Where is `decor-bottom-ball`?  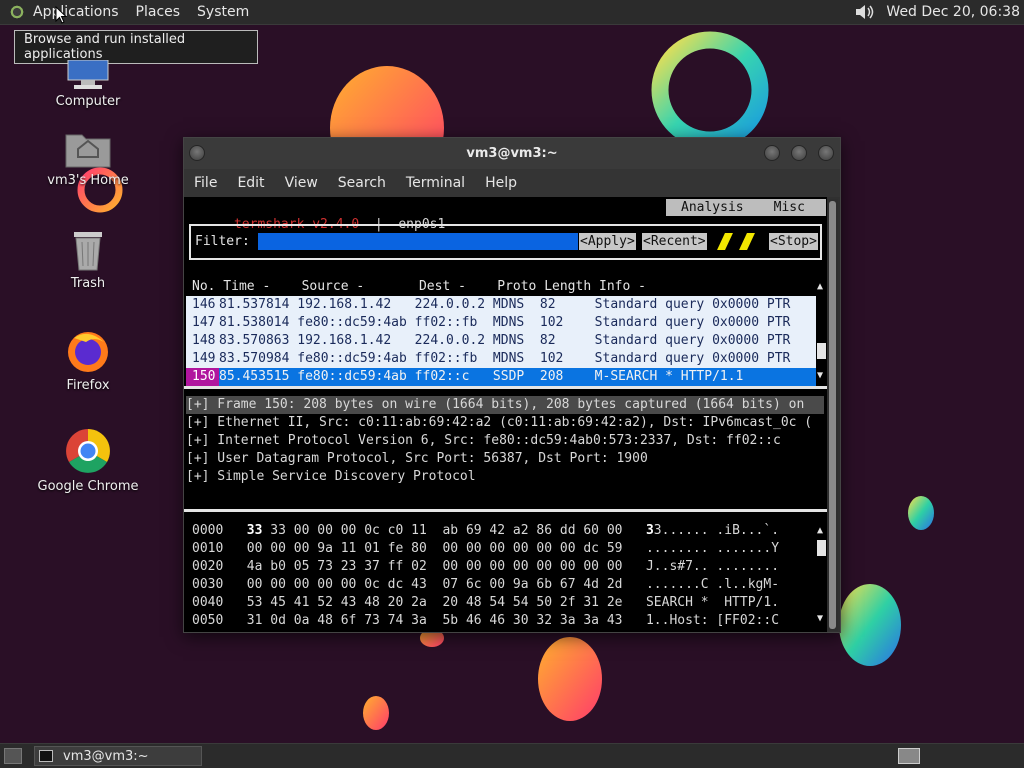 decor-bottom-ball is located at coordinates (570, 679).